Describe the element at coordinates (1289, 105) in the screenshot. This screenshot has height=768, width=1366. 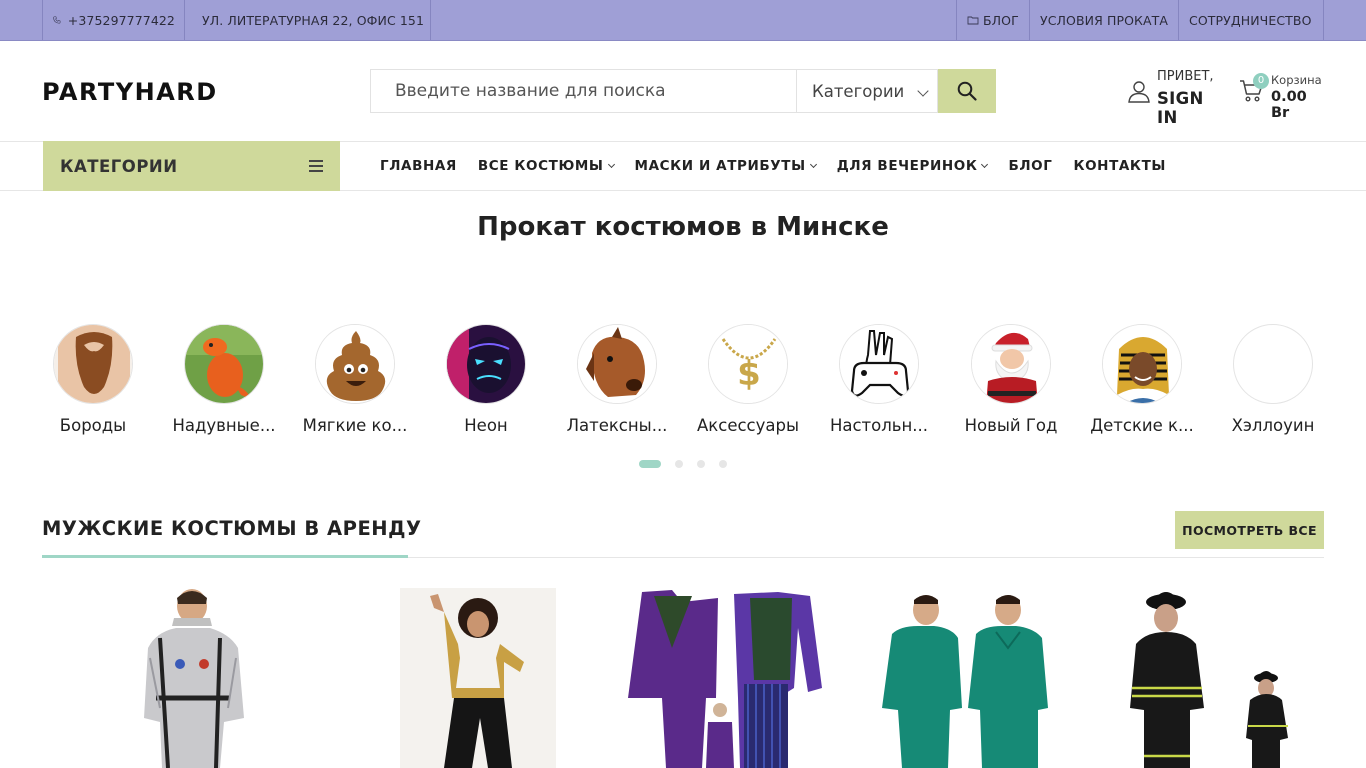
I see `cart-total: 0.00 Br` at that location.